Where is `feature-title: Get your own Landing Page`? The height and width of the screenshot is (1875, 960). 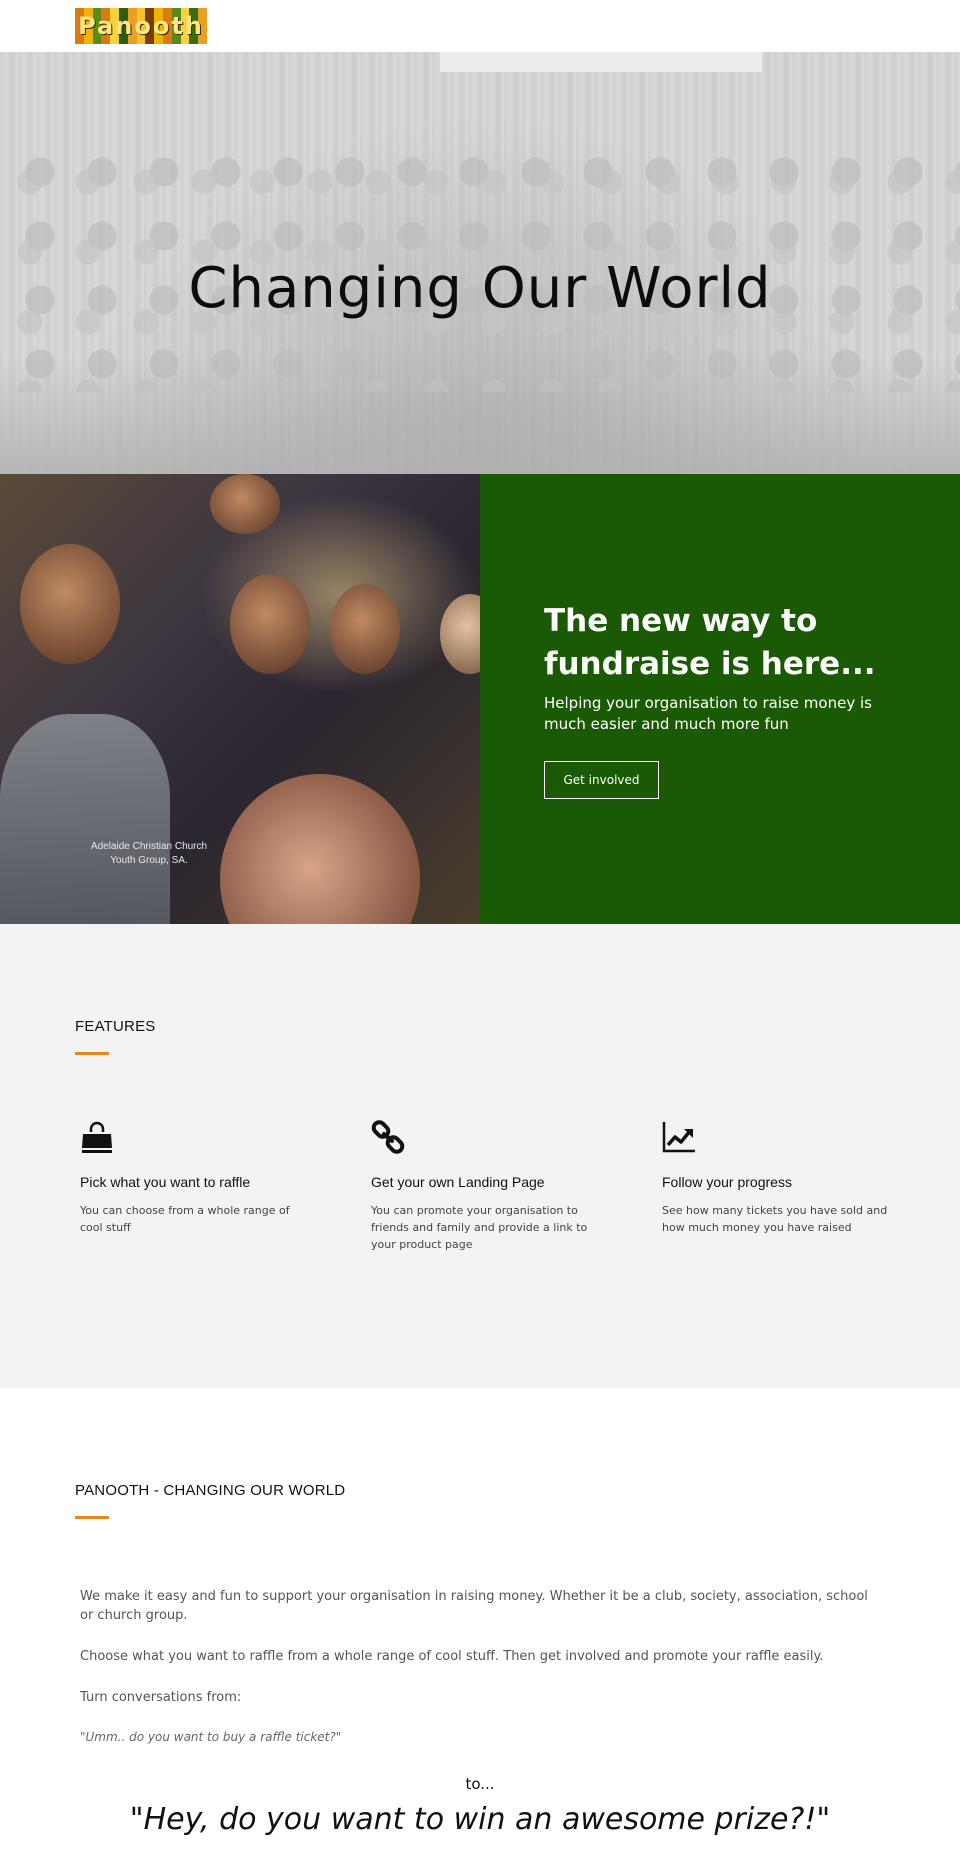
feature-title: Get your own Landing Page is located at coordinates (458, 1182).